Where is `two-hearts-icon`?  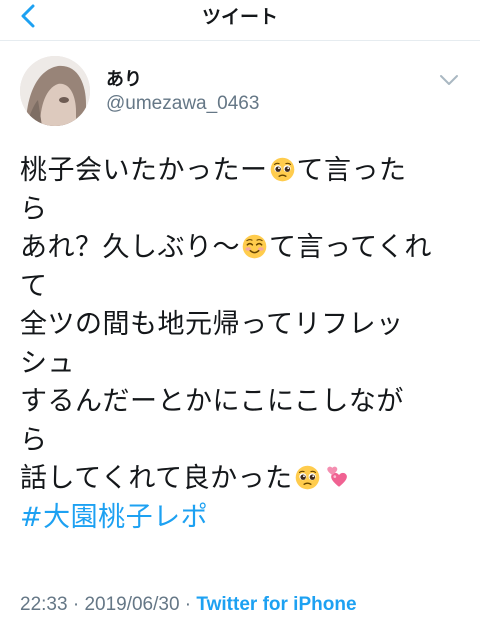
two-hearts-icon is located at coordinates (336, 476).